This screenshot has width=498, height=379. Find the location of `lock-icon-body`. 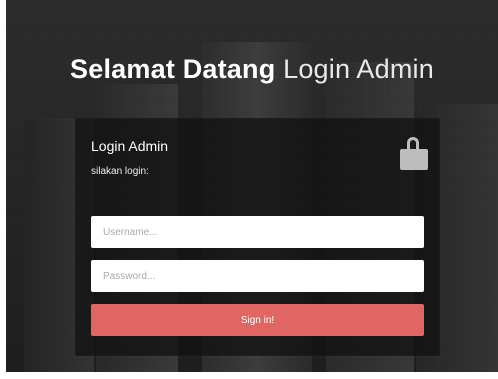

lock-icon-body is located at coordinates (414, 159).